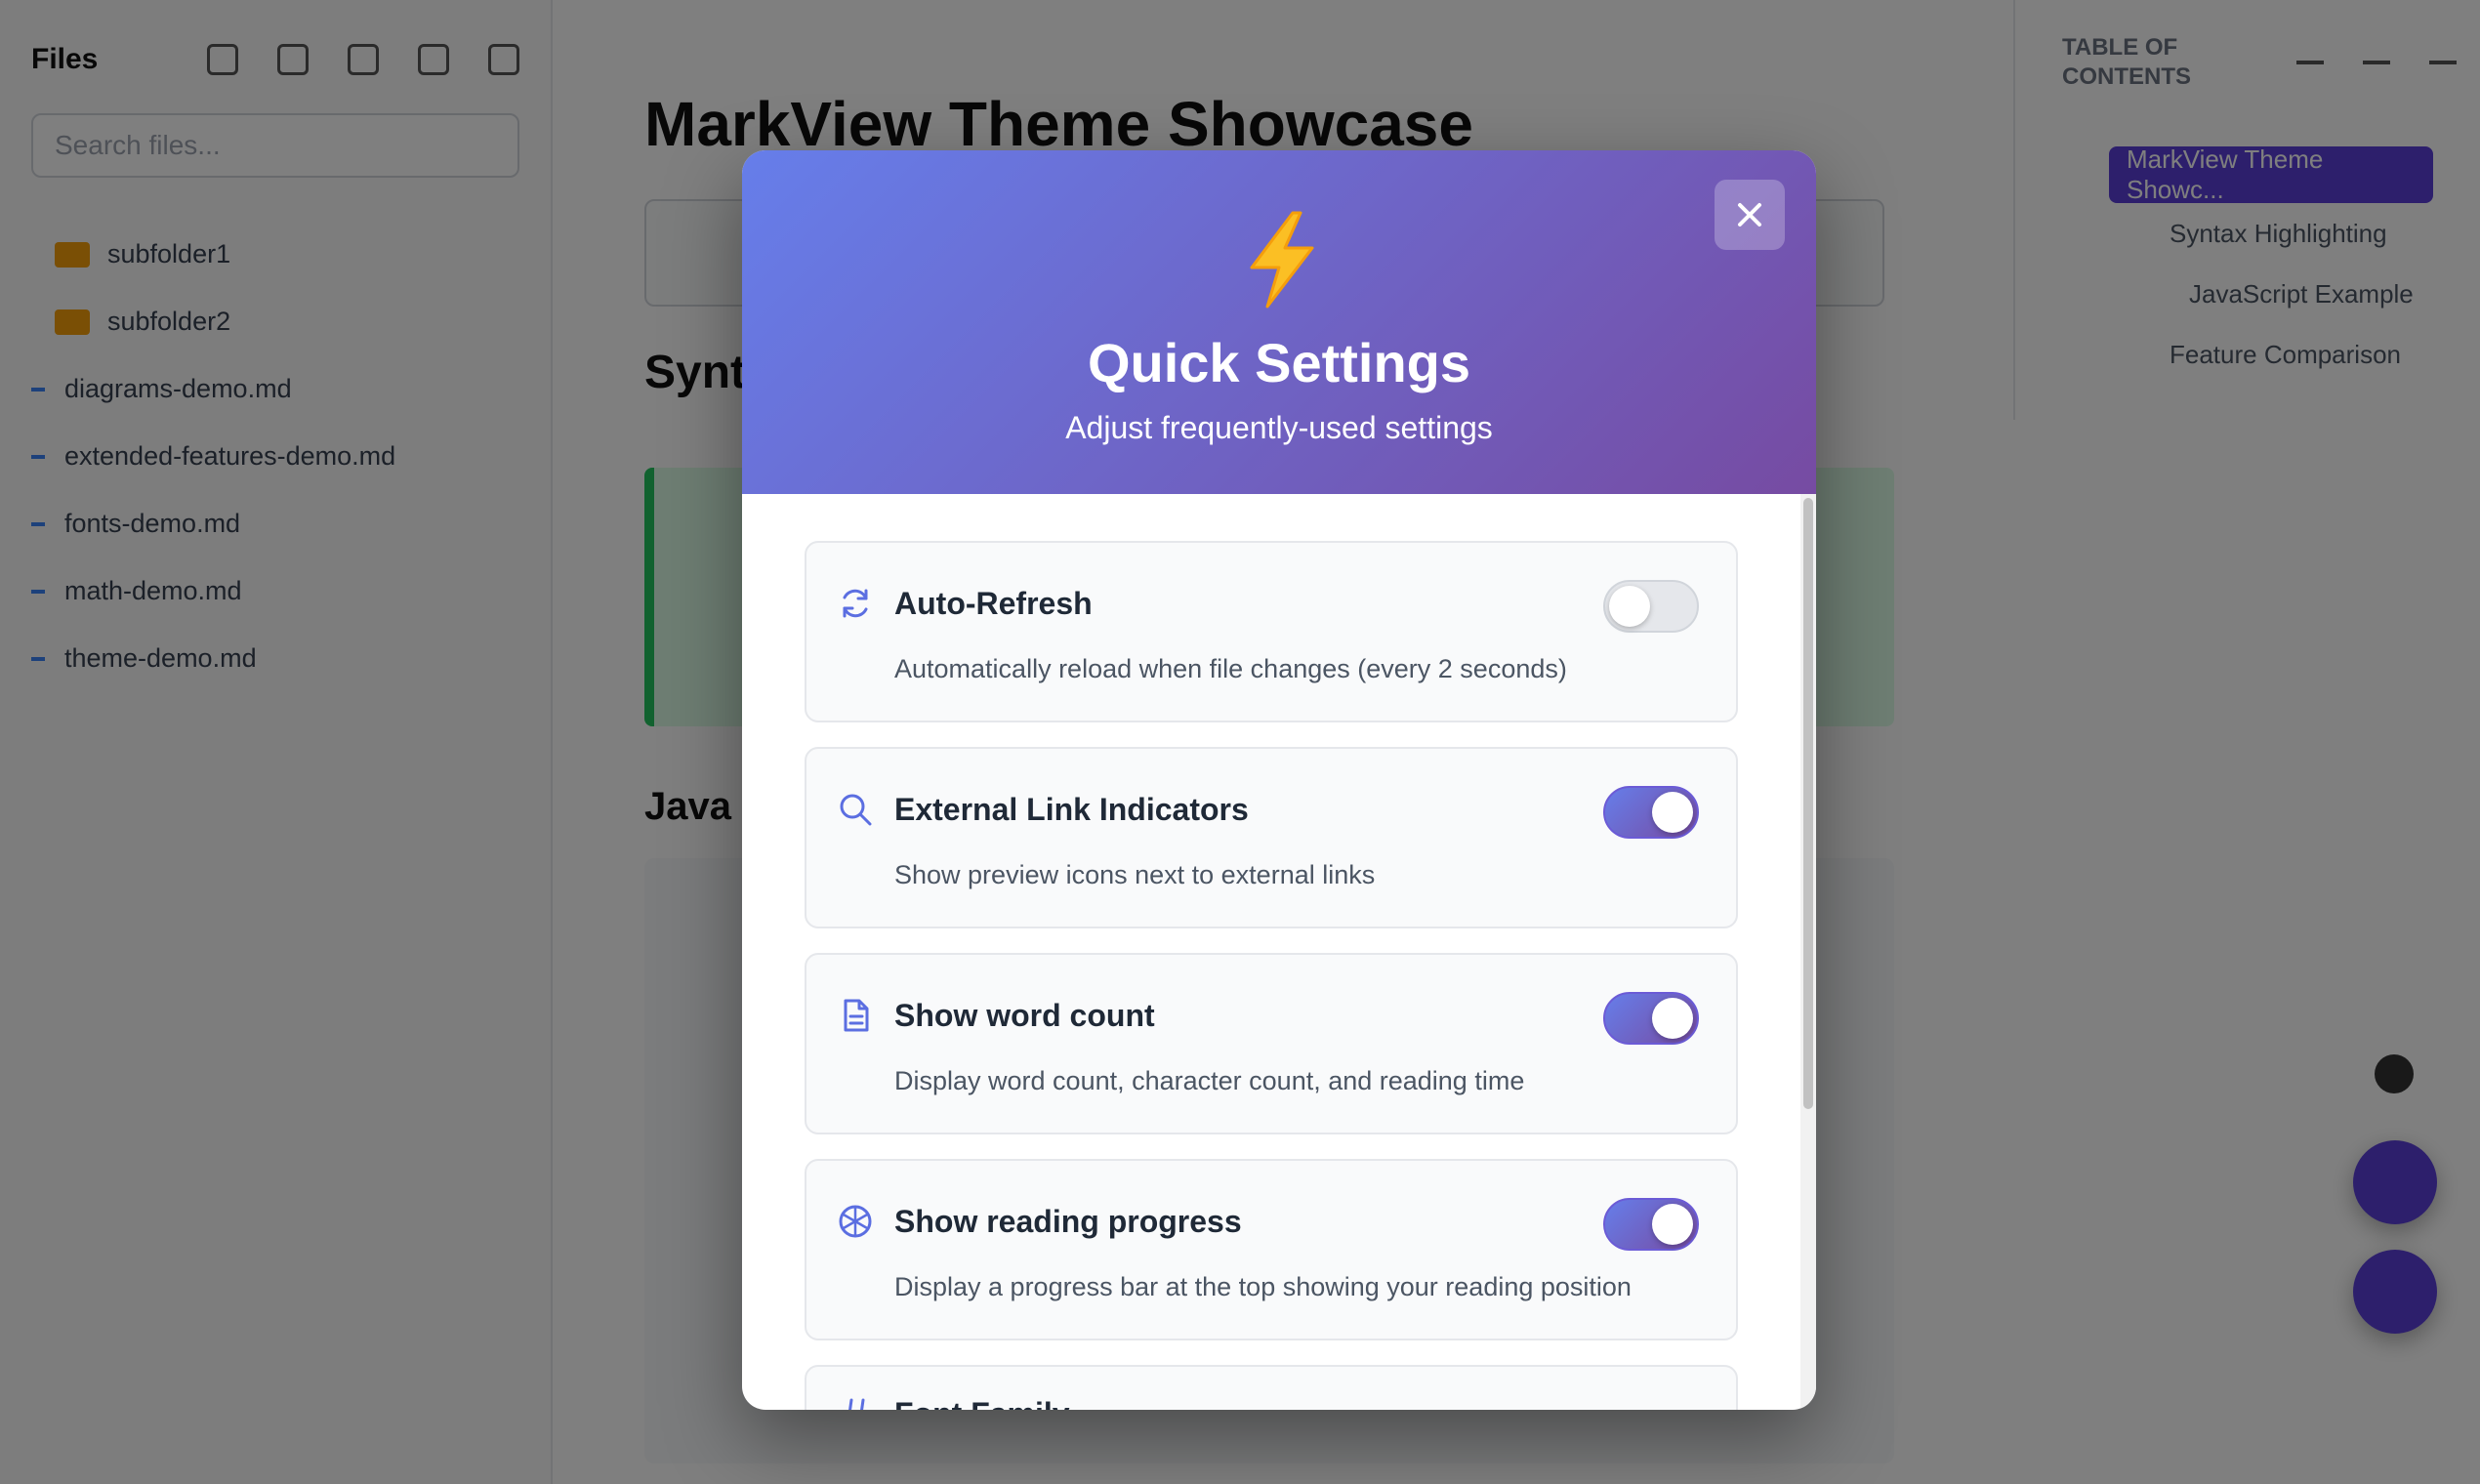 Image resolution: width=2480 pixels, height=1484 pixels. Describe the element at coordinates (1279, 363) in the screenshot. I see `modal-title: Quick Settings` at that location.